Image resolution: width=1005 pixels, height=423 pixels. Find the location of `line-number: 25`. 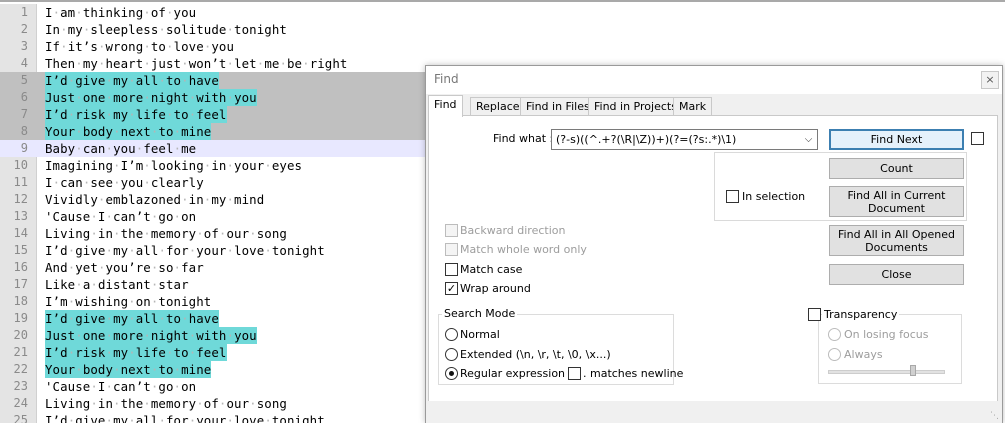

line-number: 25 is located at coordinates (20, 418).